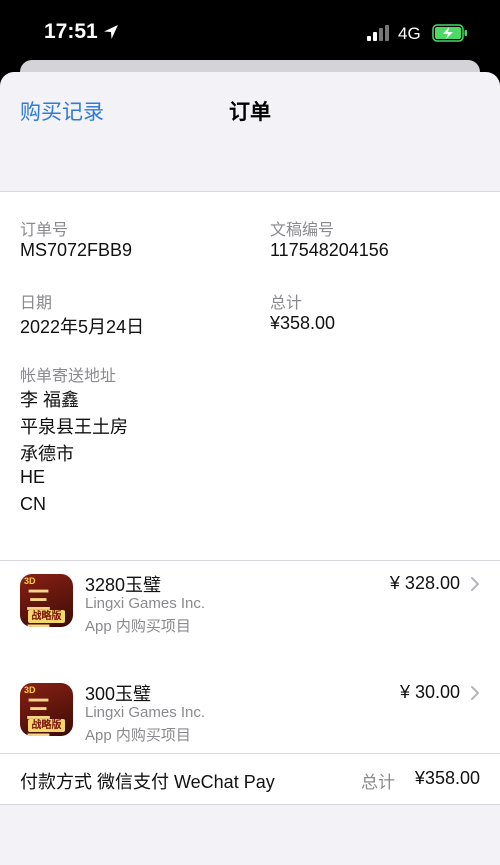 The height and width of the screenshot is (865, 500). I want to click on address-line: HE, so click(33, 477).